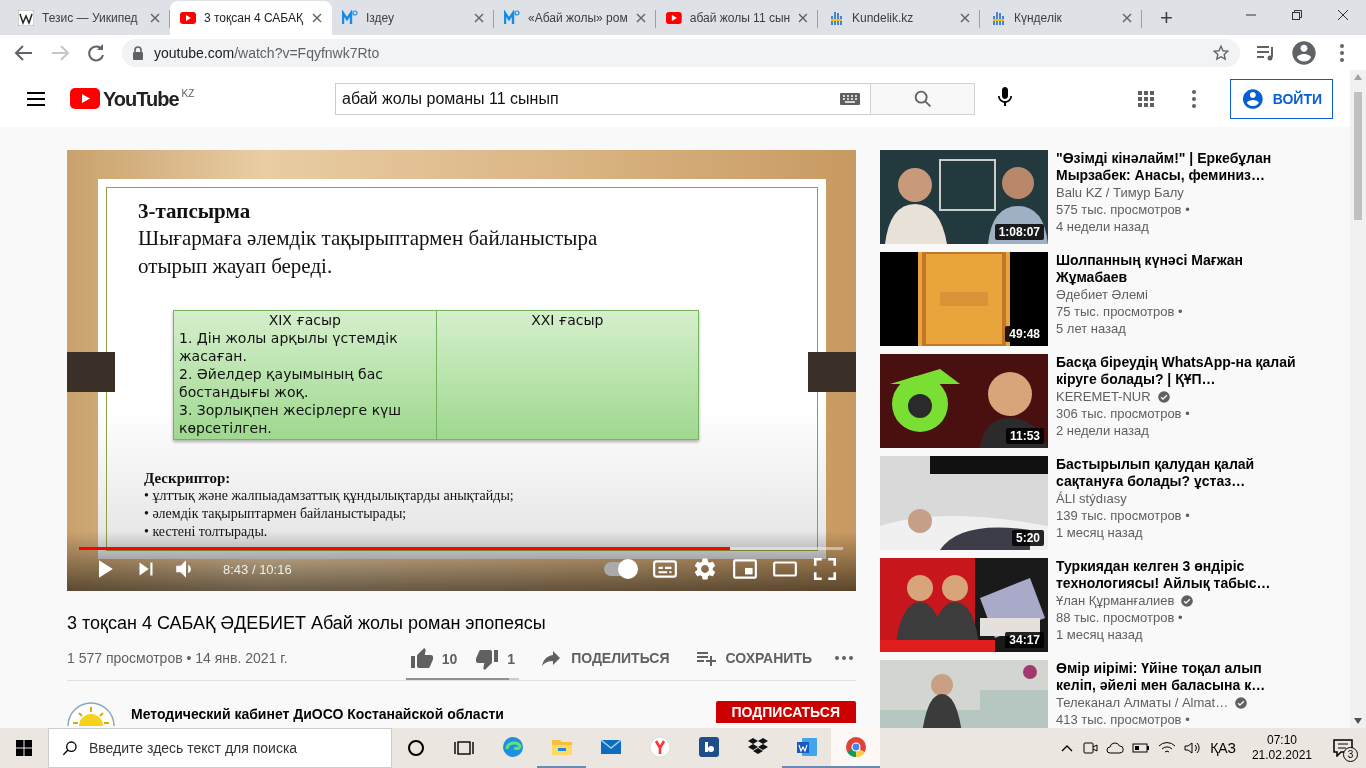 Image resolution: width=1366 pixels, height=768 pixels. What do you see at coordinates (1102, 430) in the screenshot?
I see `upload-age: 2 недели назад` at bounding box center [1102, 430].